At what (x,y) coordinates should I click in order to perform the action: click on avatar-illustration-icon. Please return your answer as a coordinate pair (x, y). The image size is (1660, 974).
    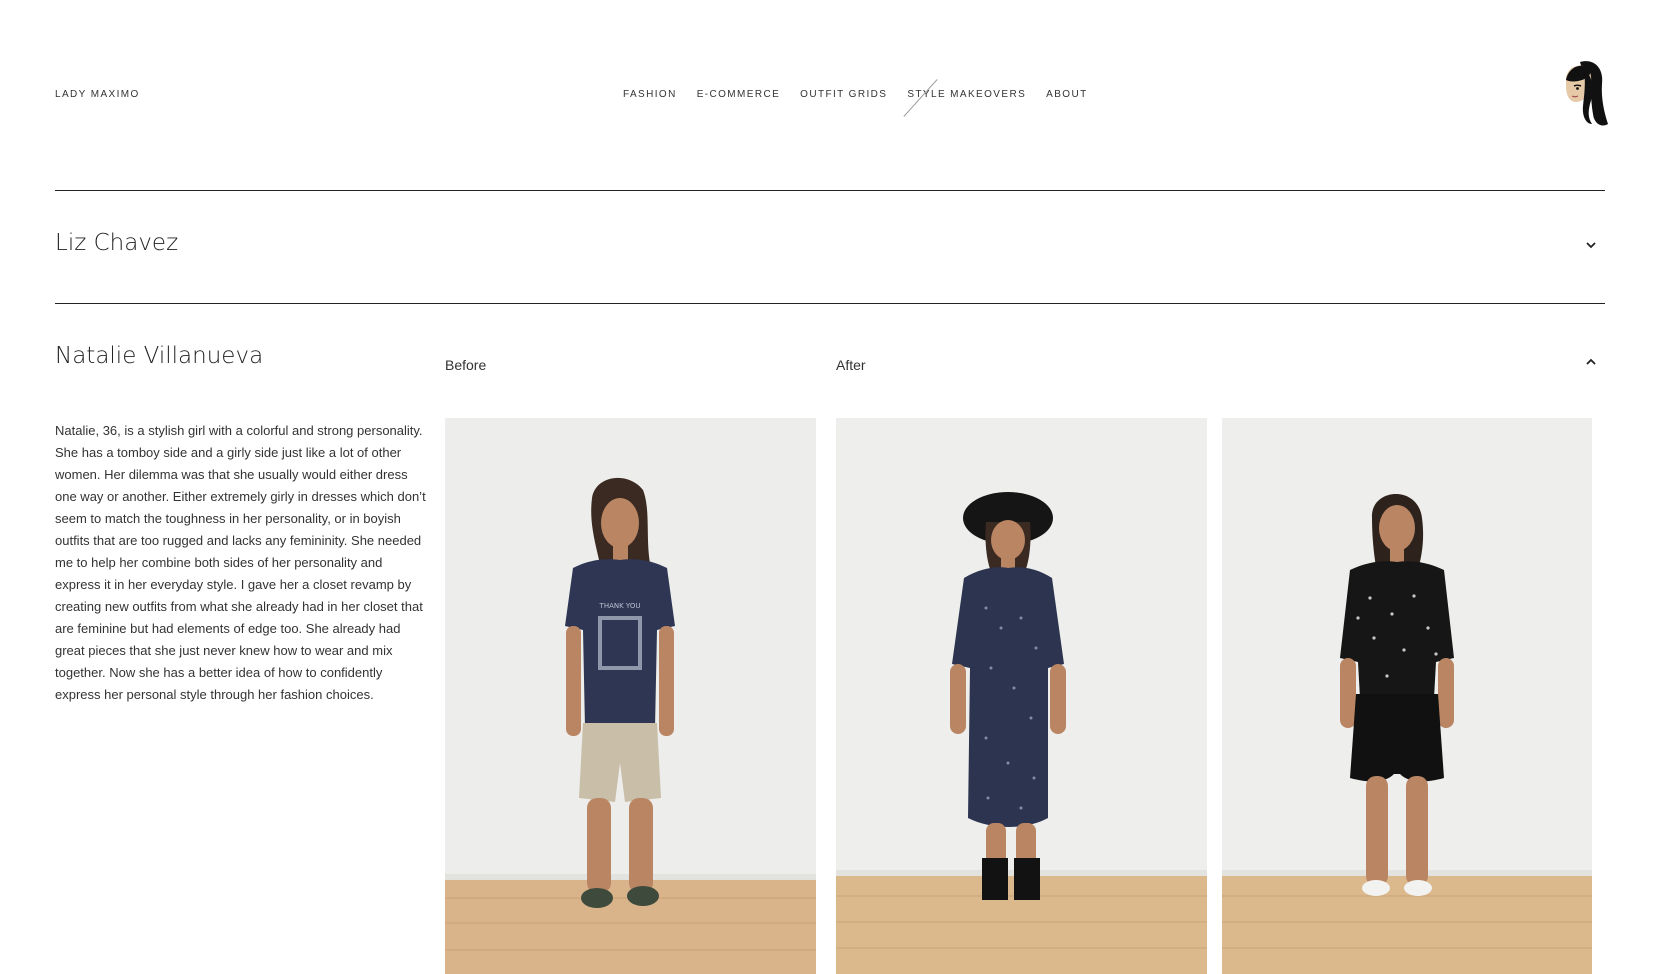
    Looking at the image, I should click on (1587, 93).